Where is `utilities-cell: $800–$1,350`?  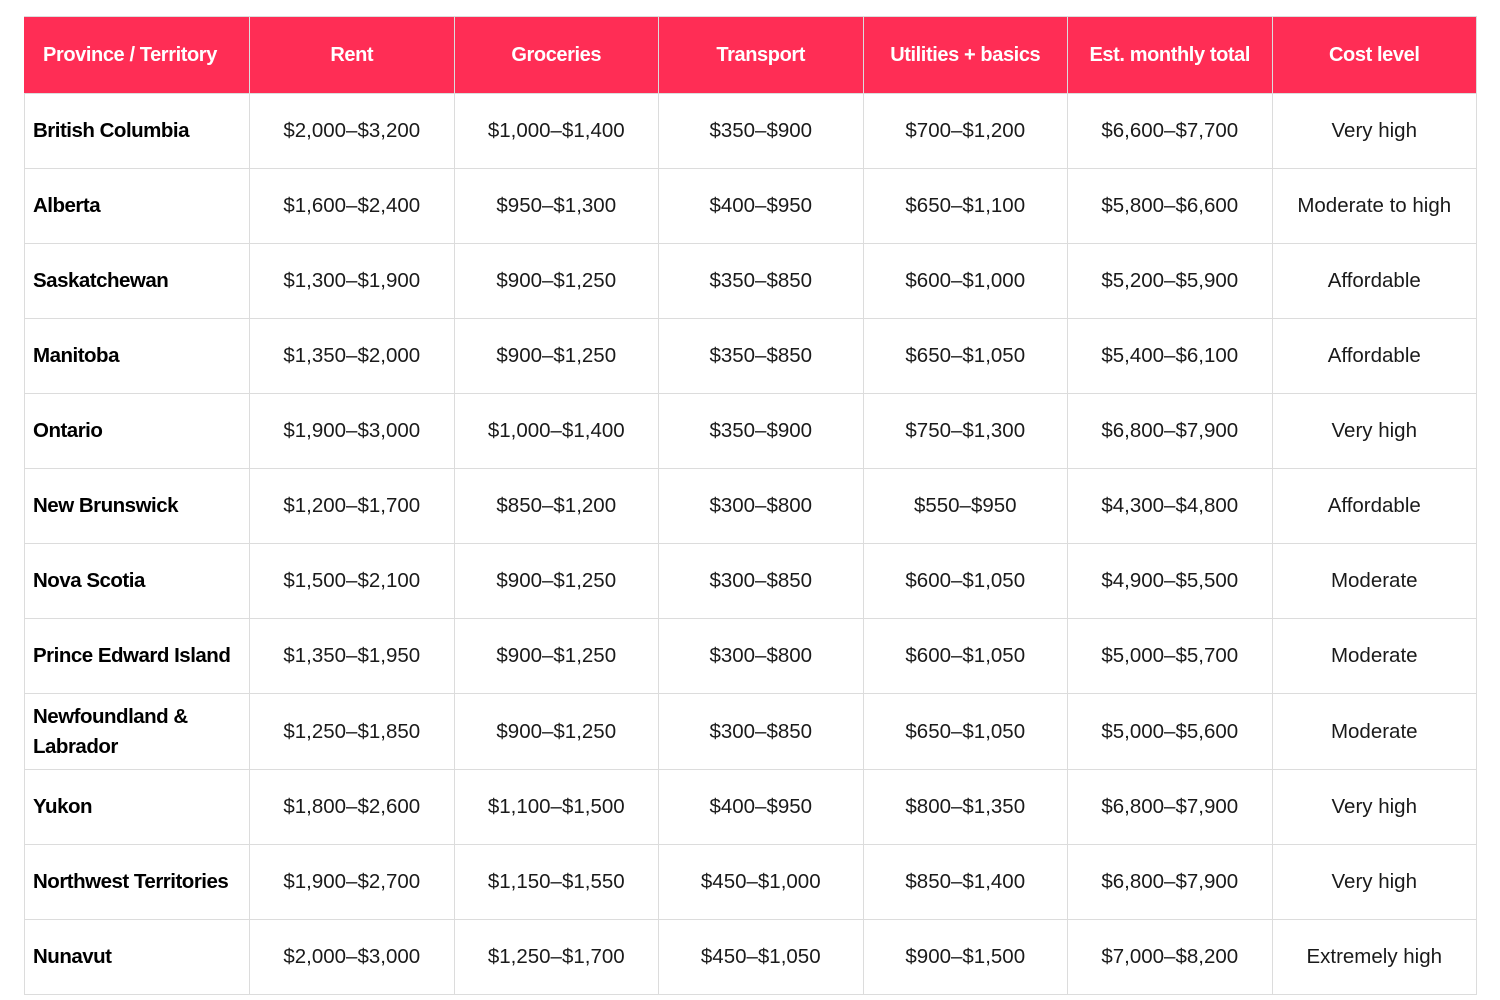
utilities-cell: $800–$1,350 is located at coordinates (965, 807).